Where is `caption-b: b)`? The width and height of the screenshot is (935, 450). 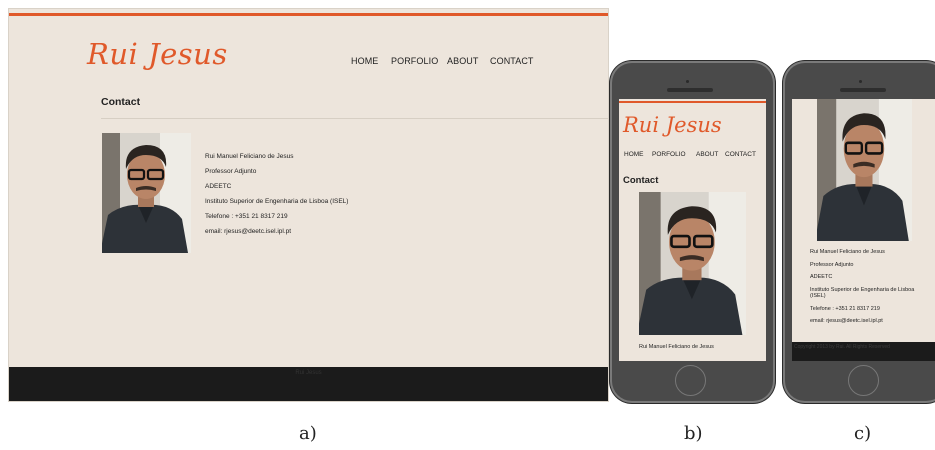
caption-b: b) is located at coordinates (693, 433).